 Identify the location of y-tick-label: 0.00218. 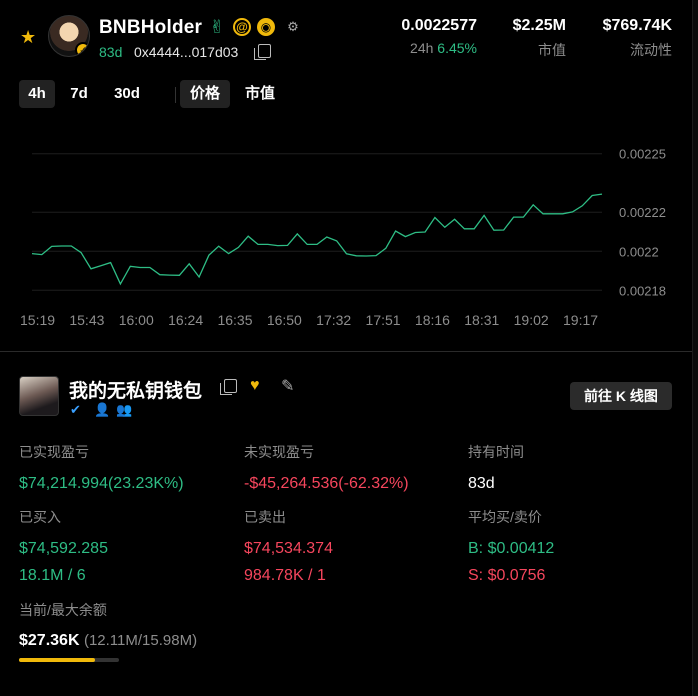
(642, 290).